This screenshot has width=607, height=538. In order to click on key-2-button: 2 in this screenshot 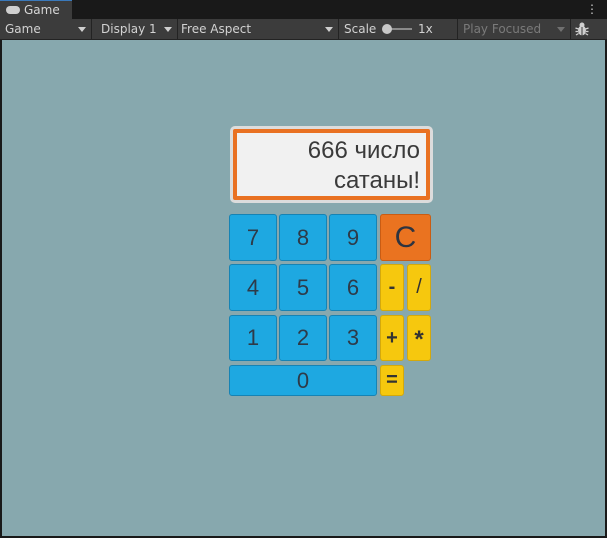, I will do `click(303, 338)`.